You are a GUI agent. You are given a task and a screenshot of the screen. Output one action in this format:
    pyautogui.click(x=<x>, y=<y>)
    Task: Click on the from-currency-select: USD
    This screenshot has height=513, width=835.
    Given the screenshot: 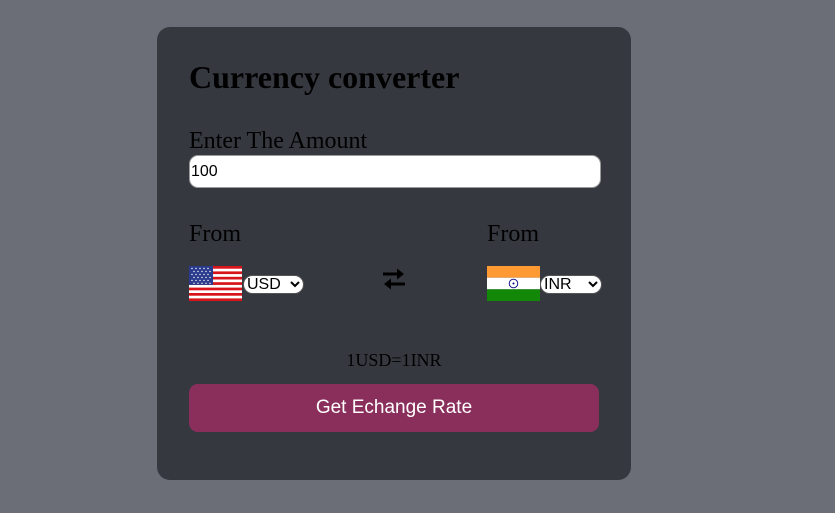 What is the action you would take?
    pyautogui.click(x=273, y=284)
    